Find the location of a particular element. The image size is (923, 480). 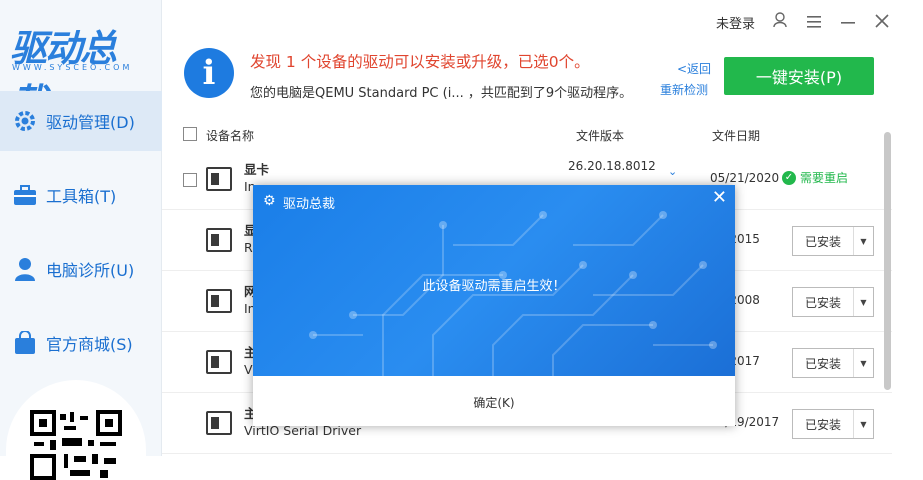

file-date: 05/21/2020 is located at coordinates (745, 178).